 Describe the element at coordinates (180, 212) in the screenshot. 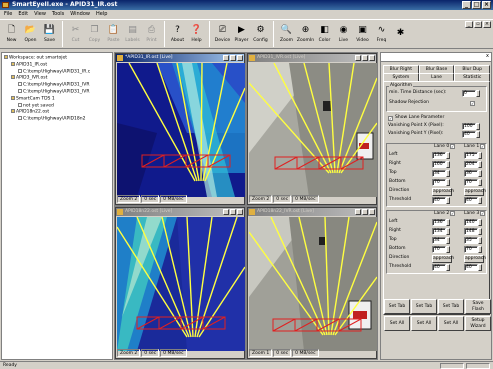

I see `view-titlebar: APID18n22.ost [Live]` at that location.